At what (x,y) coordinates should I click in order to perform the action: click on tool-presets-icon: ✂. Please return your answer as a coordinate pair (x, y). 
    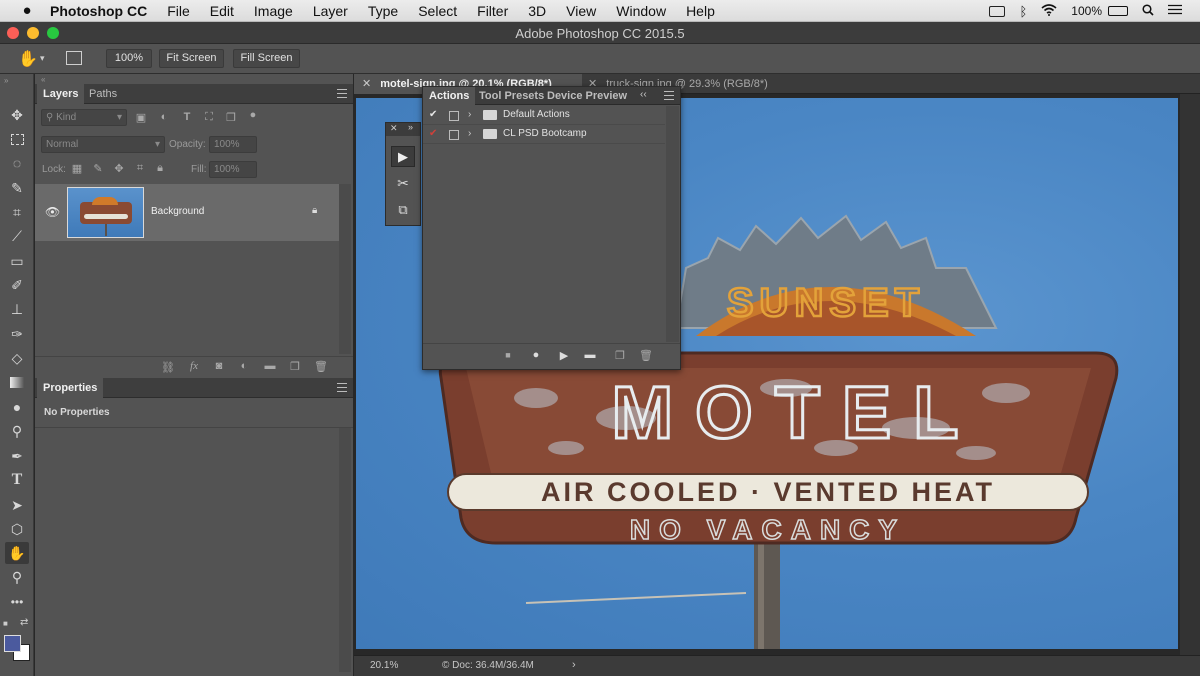
    Looking at the image, I should click on (403, 183).